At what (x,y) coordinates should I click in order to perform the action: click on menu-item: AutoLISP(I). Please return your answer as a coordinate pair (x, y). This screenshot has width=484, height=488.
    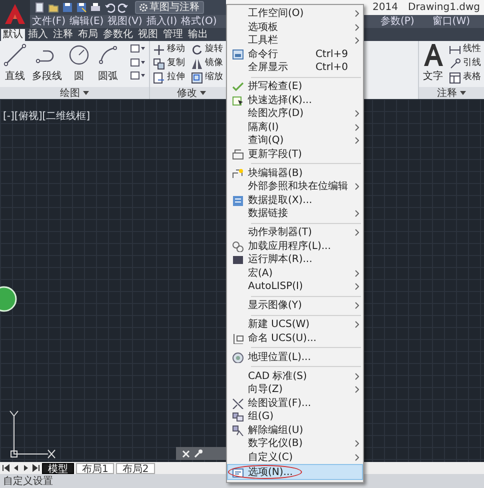
    Looking at the image, I should click on (295, 287).